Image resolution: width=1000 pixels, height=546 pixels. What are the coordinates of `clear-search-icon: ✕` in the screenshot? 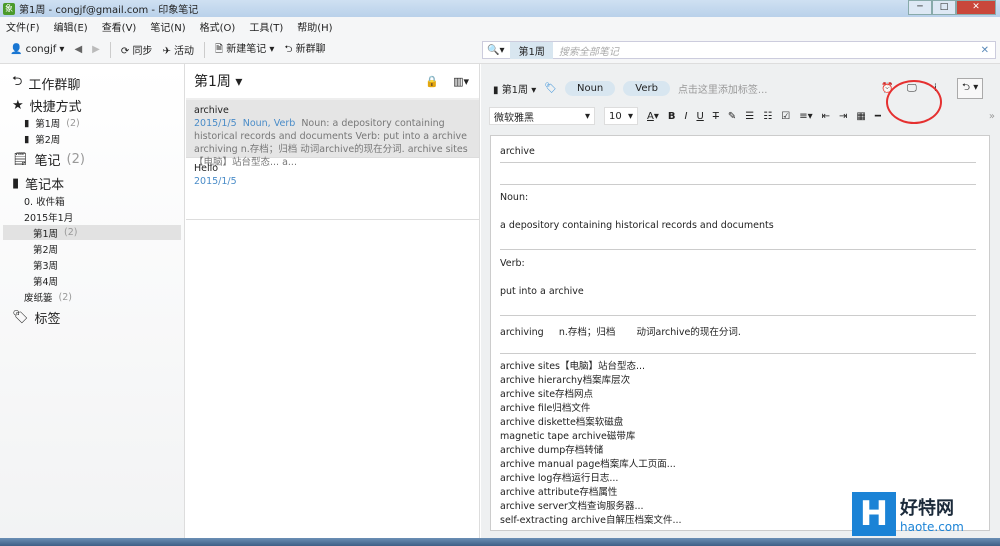 It's located at (985, 50).